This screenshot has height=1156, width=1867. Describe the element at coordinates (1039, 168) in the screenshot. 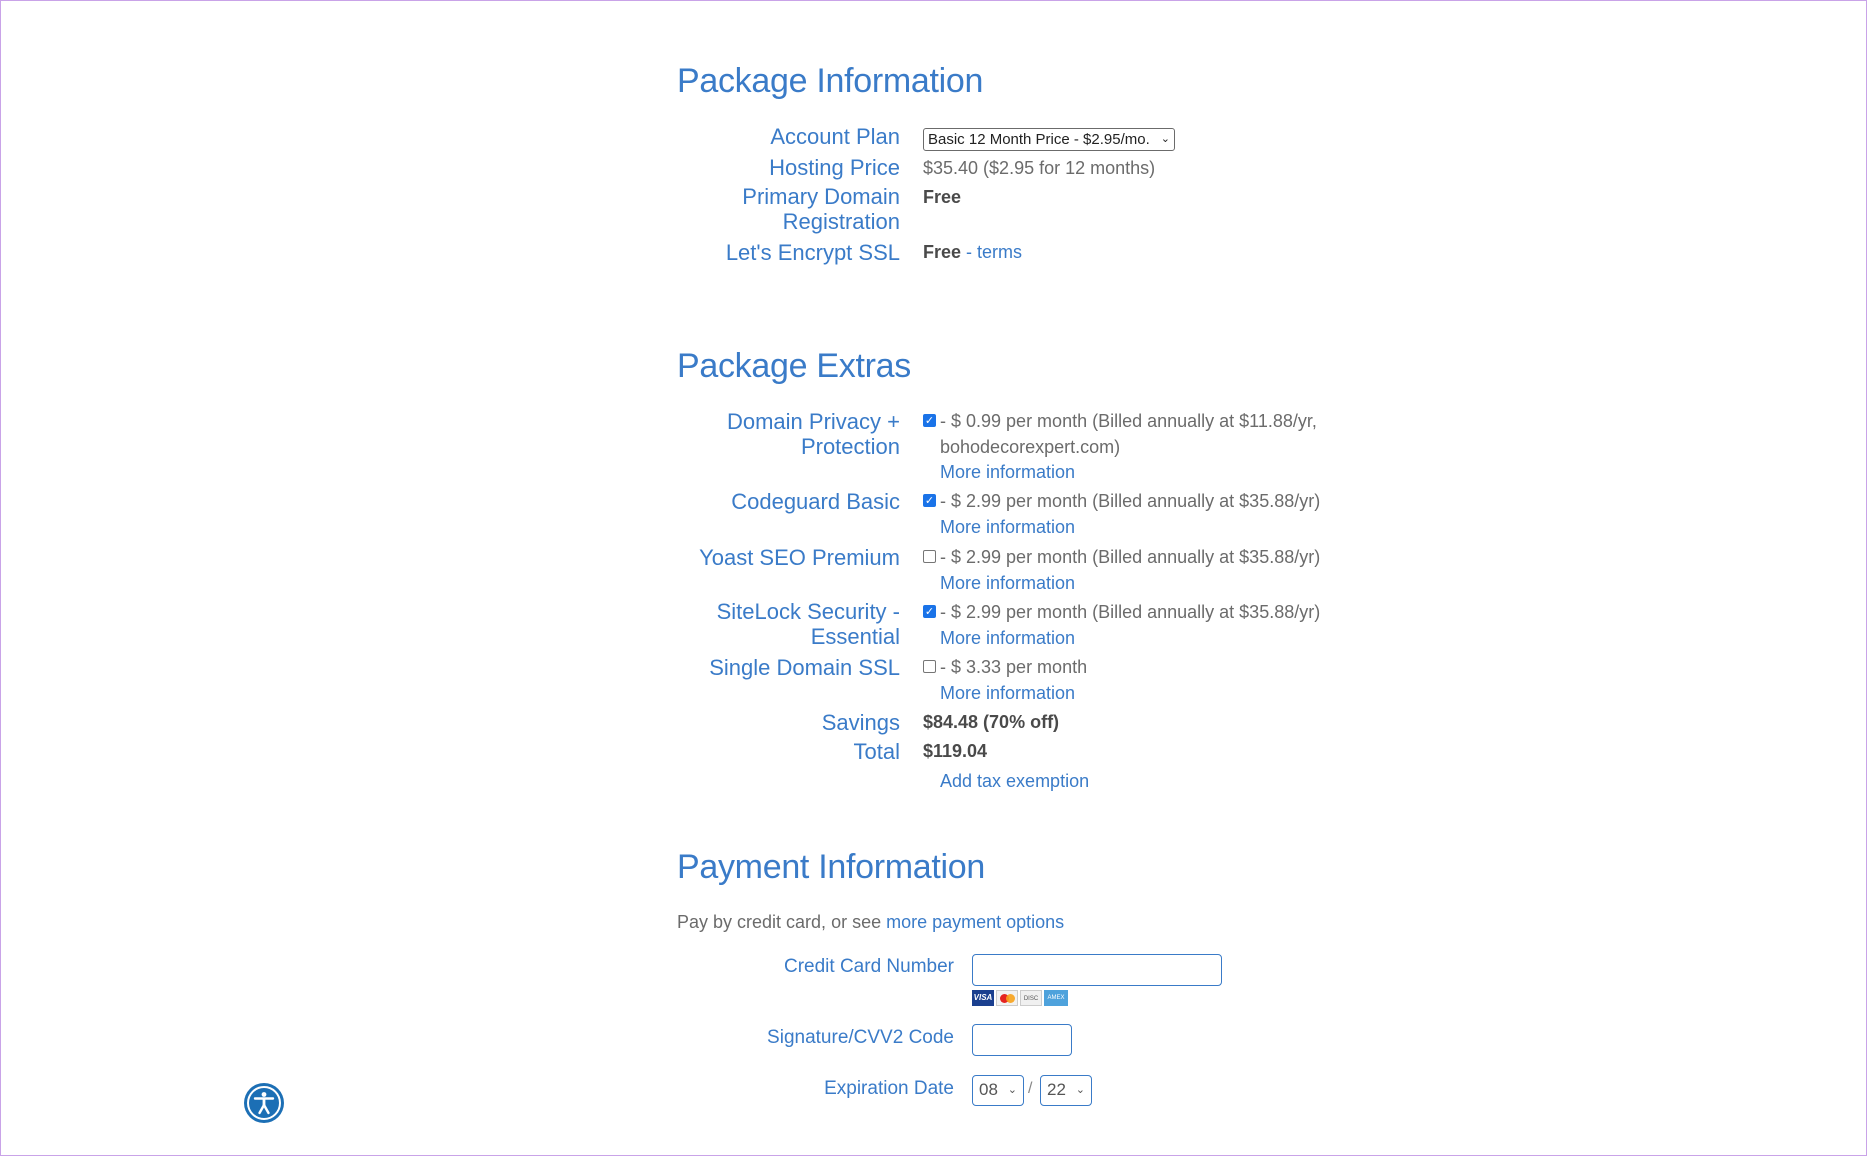

I see `hosting-price-value: $35.40 ($2.95 for 12 months)` at that location.